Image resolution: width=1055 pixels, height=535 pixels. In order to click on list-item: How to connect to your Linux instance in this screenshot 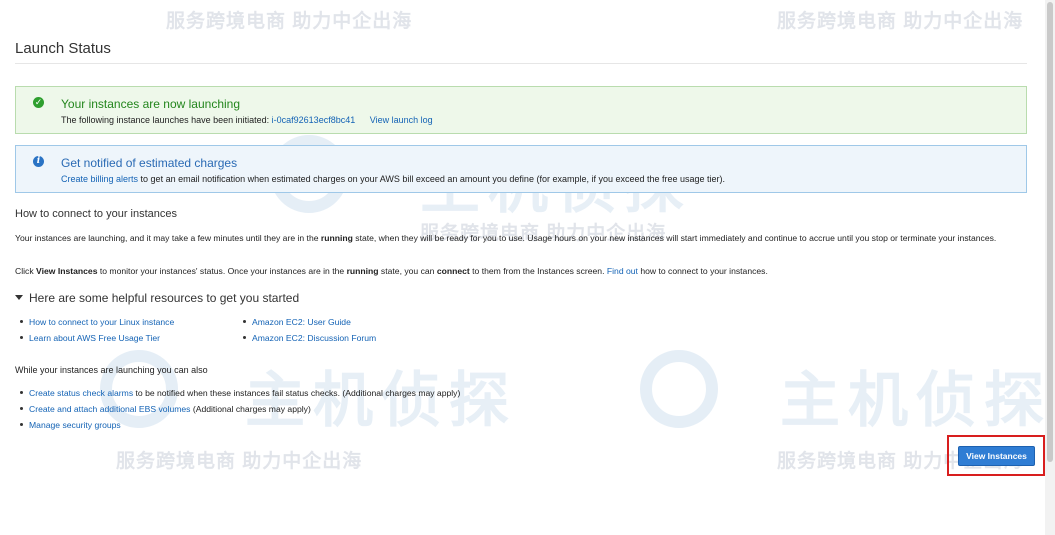, I will do `click(94, 322)`.